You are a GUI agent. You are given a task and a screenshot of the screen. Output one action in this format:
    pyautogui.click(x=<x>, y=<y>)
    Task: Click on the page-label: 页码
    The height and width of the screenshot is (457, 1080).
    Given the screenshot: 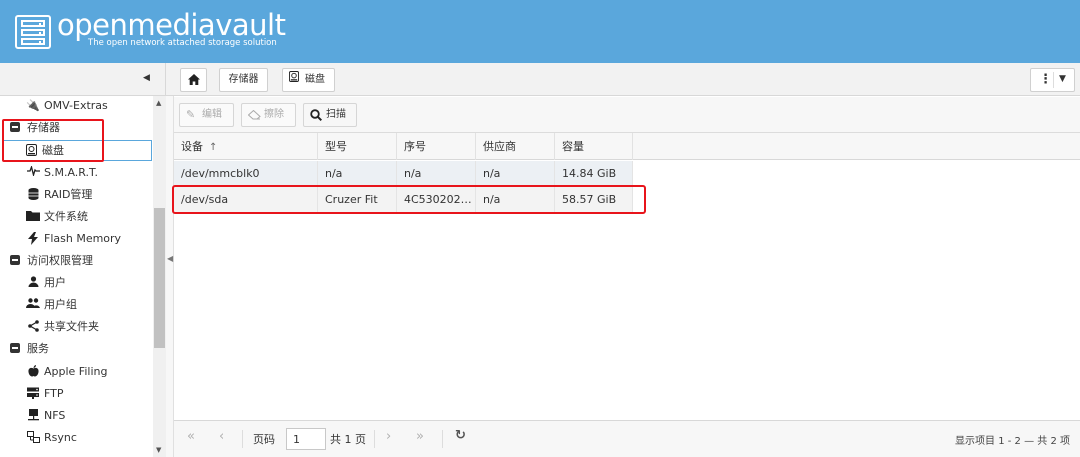 What is the action you would take?
    pyautogui.click(x=264, y=439)
    